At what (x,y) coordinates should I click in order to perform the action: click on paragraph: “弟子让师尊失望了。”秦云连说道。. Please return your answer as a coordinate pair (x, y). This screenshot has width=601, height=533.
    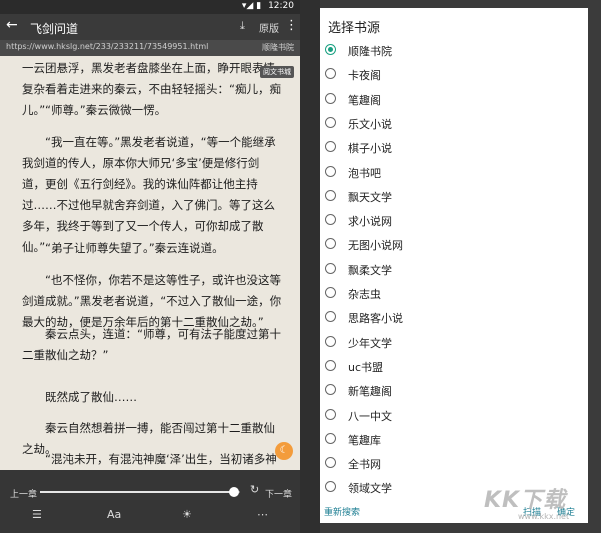
    Looking at the image, I should click on (134, 248).